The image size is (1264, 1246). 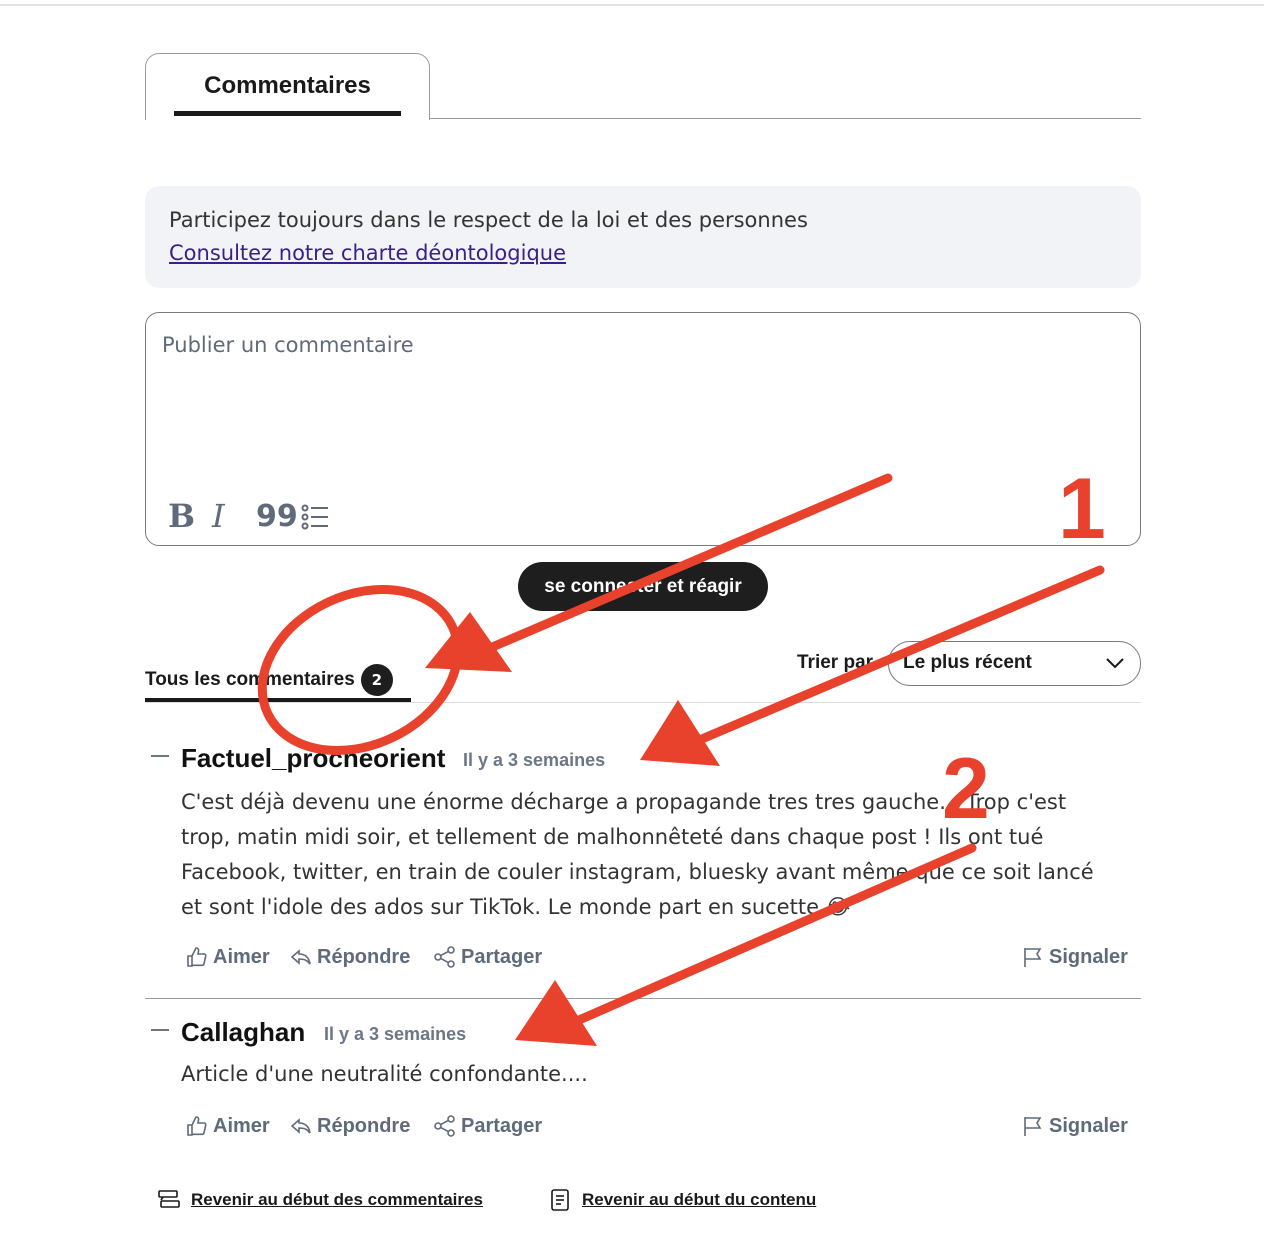 I want to click on comment-author: Callaghan, so click(x=243, y=1032).